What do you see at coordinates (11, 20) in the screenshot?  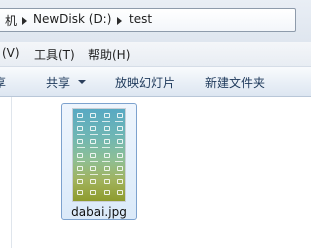 I see `breadcrumb-computer: 机` at bounding box center [11, 20].